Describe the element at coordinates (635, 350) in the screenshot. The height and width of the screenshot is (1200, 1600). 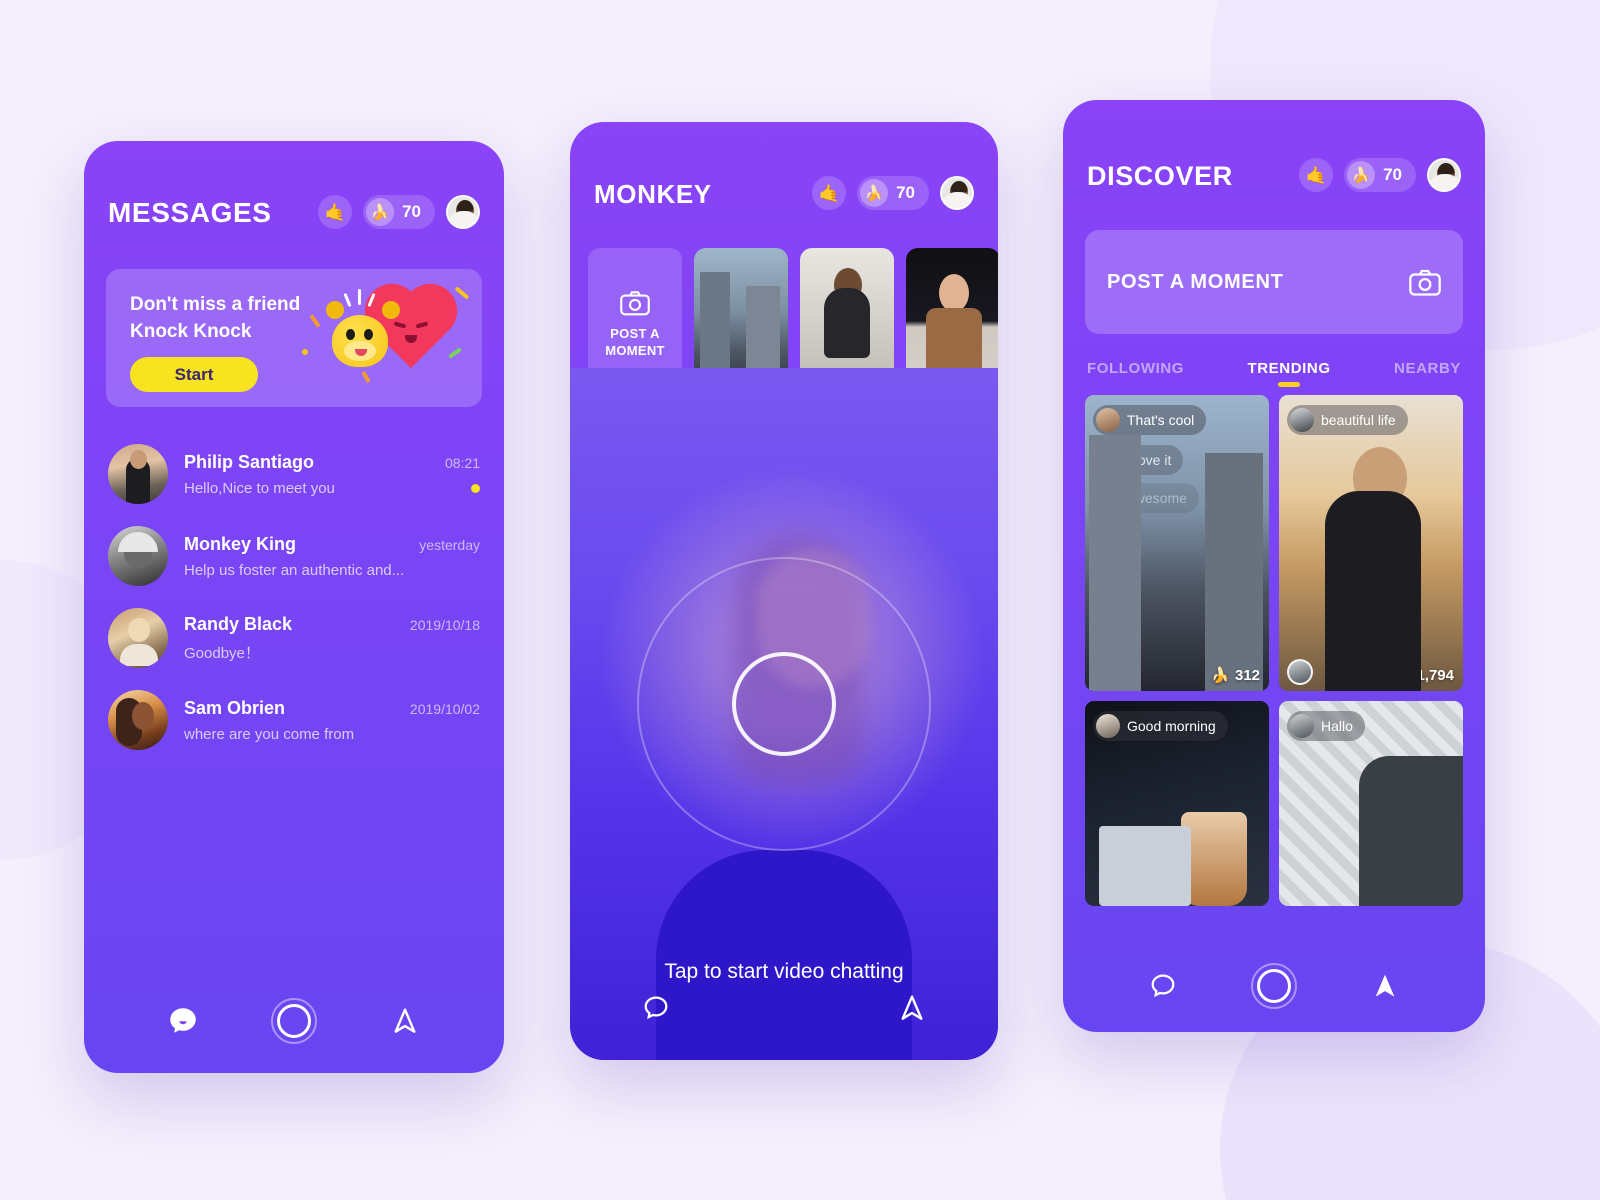
I see `post-moment-line-2: MOMENT` at that location.